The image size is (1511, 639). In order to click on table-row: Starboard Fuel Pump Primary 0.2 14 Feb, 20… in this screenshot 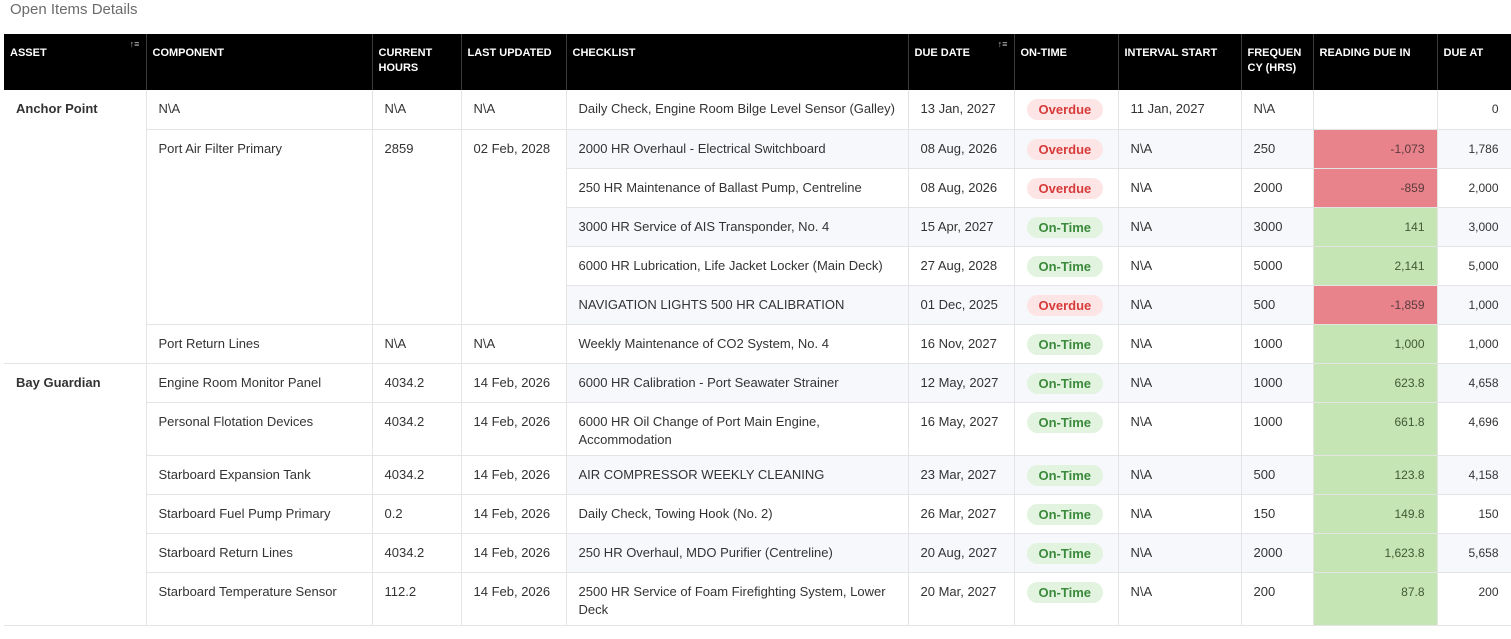, I will do `click(757, 514)`.